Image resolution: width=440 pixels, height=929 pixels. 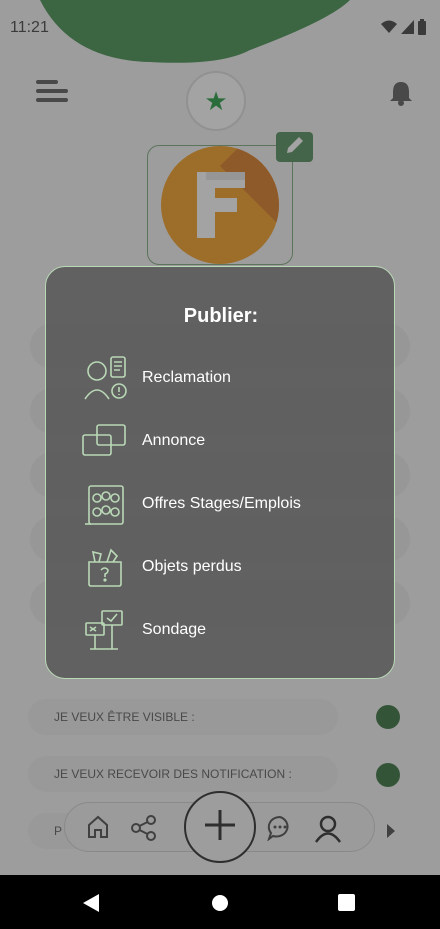 I want to click on system-nav-bar, so click(x=220, y=902).